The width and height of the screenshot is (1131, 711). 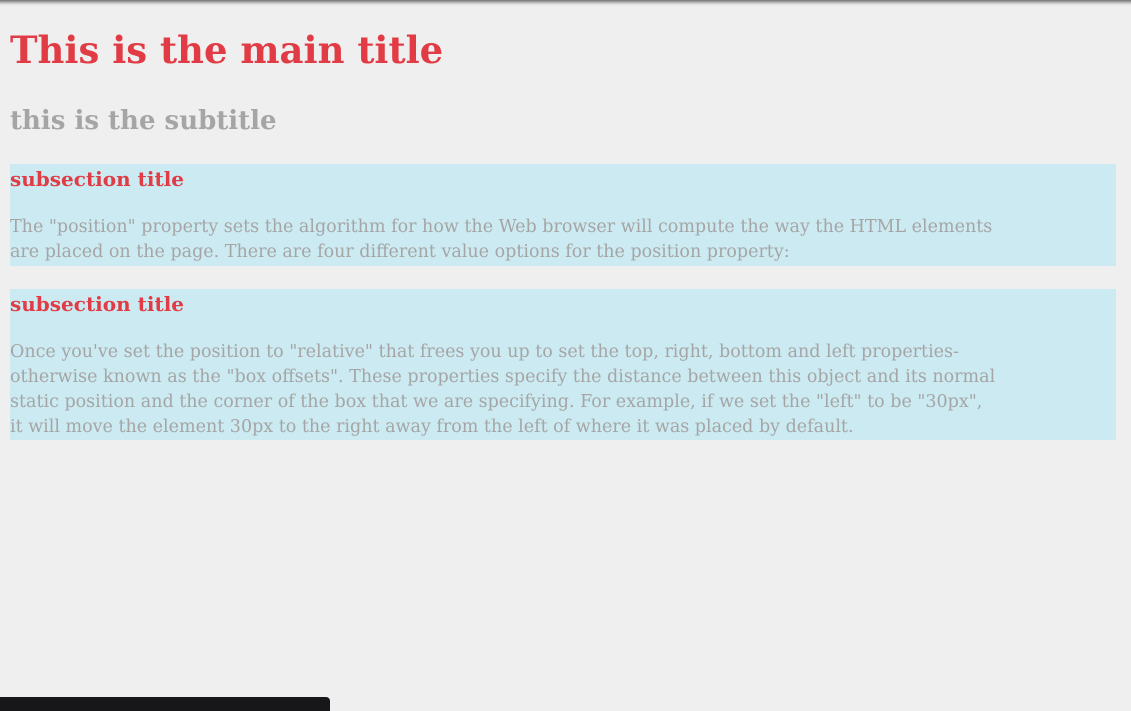 What do you see at coordinates (565, 3) in the screenshot?
I see `window-top-shadow` at bounding box center [565, 3].